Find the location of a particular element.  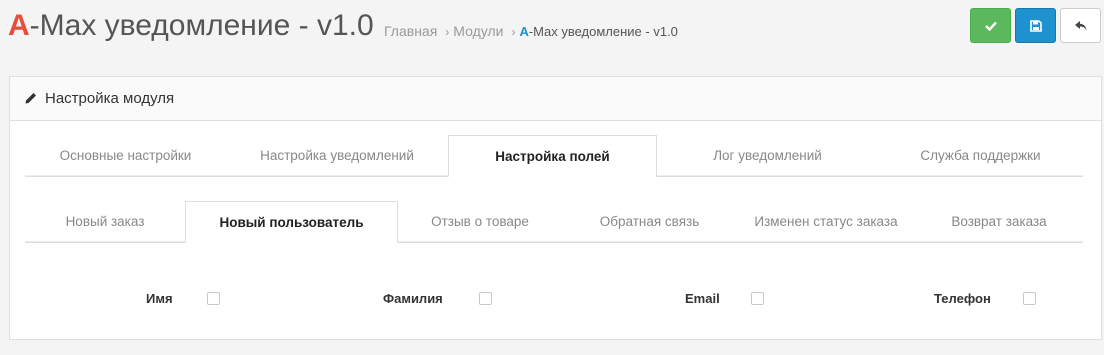

reply-arrow-icon is located at coordinates (1080, 25).